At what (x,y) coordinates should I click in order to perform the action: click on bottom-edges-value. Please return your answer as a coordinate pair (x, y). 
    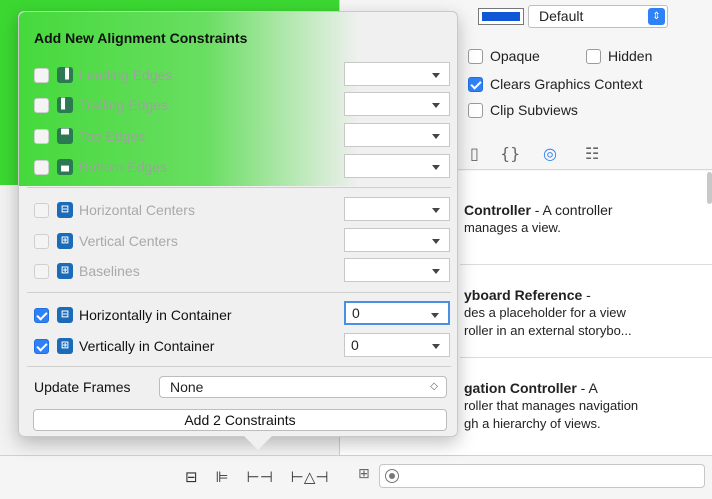
    Looking at the image, I should click on (397, 166).